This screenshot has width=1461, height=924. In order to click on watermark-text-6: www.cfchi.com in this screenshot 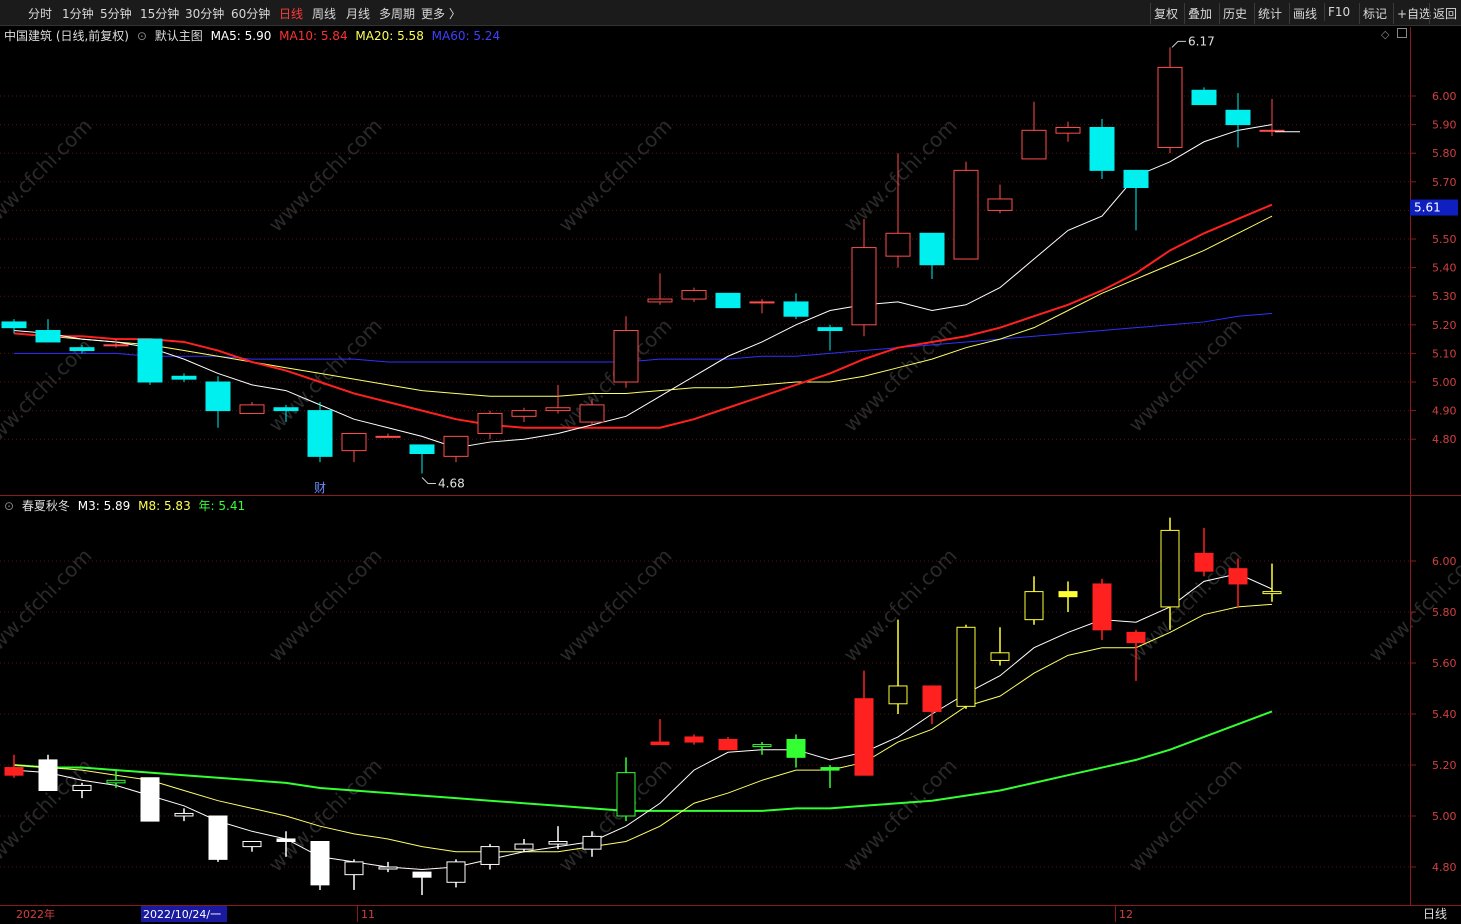, I will do `click(615, 375)`.